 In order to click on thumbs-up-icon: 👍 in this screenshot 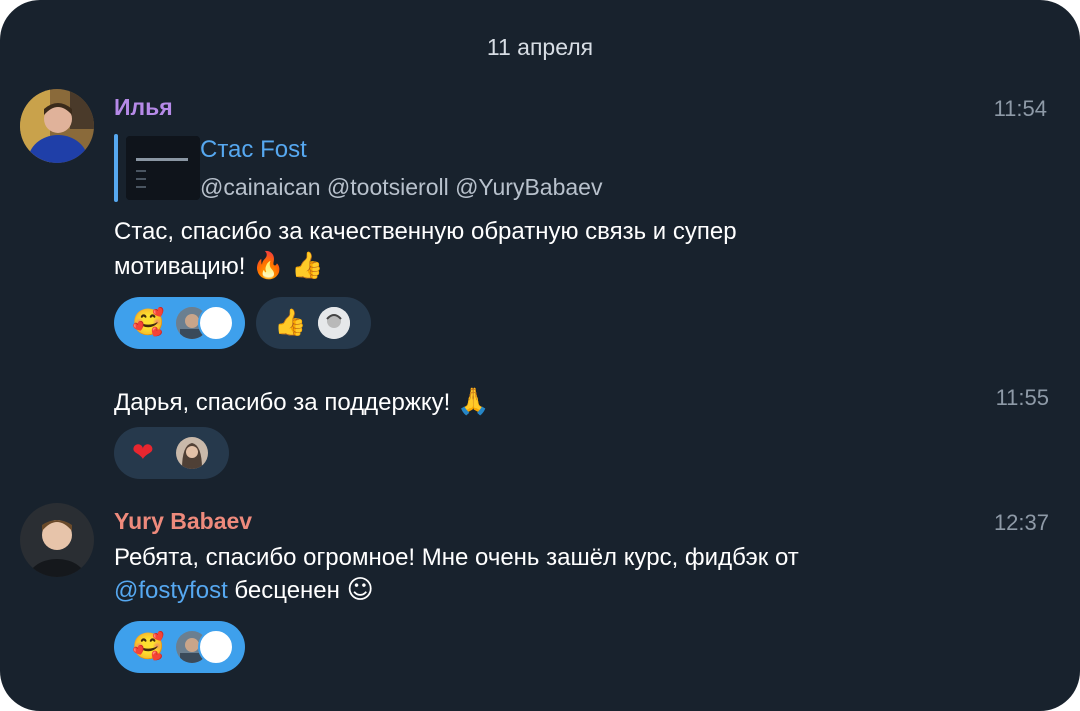, I will do `click(290, 323)`.